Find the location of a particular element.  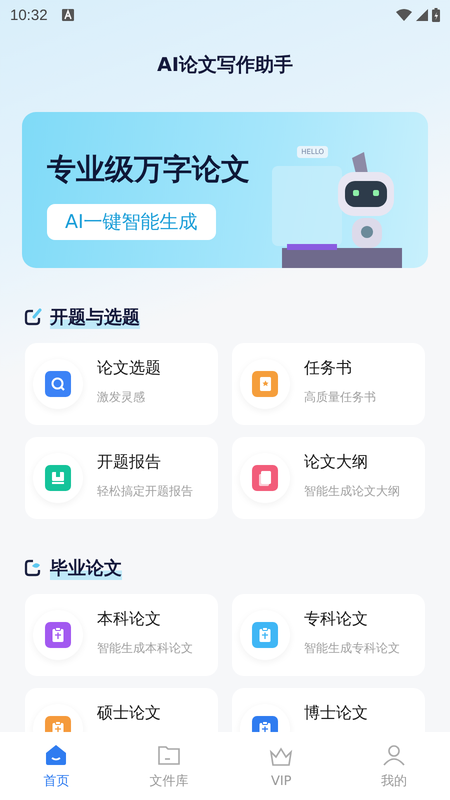

card-title: 硕士论文 is located at coordinates (129, 713).